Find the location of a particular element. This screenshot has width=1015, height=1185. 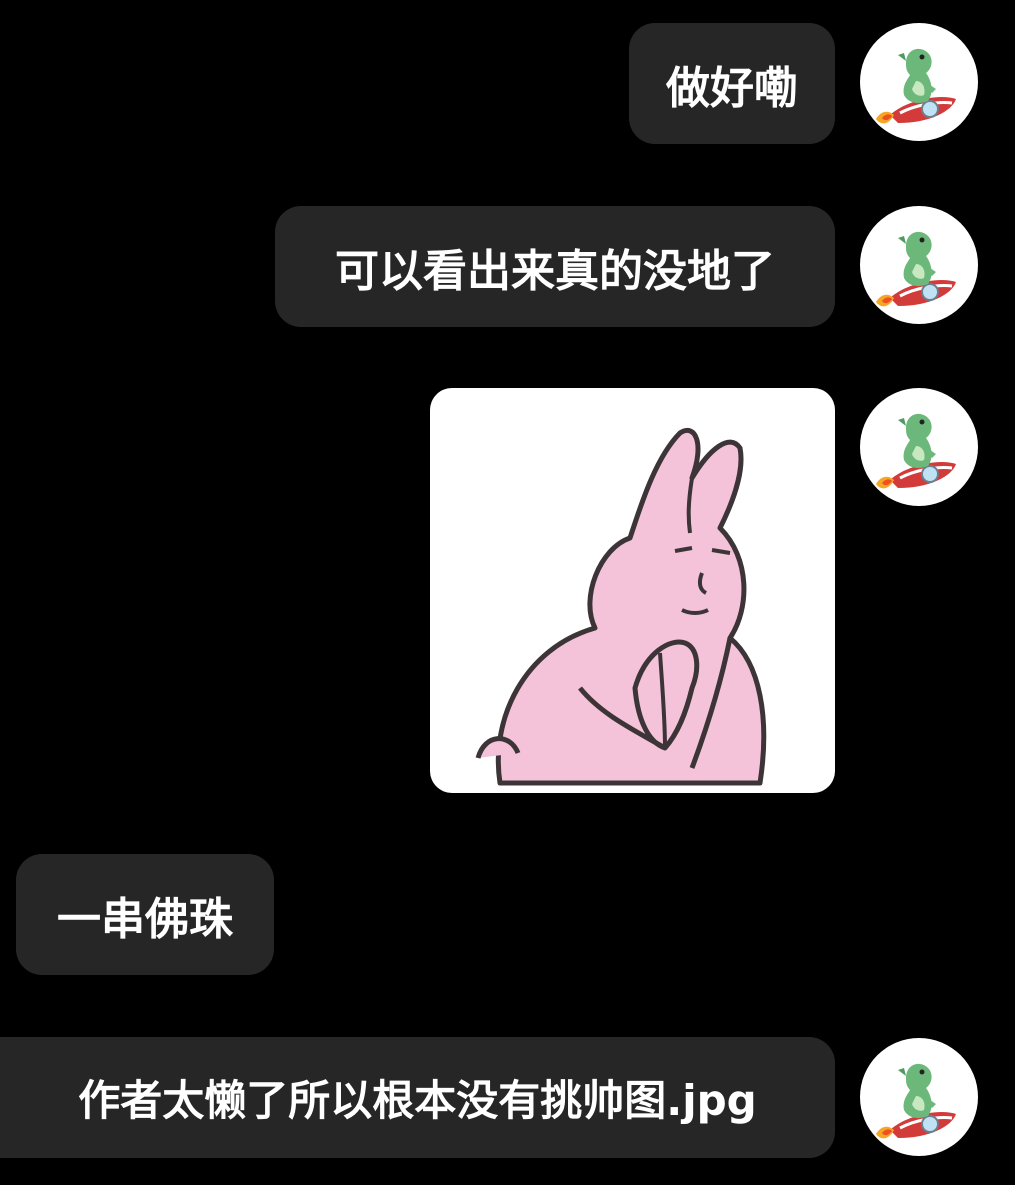

message-bubble-4: 一串佛珠 is located at coordinates (145, 914).